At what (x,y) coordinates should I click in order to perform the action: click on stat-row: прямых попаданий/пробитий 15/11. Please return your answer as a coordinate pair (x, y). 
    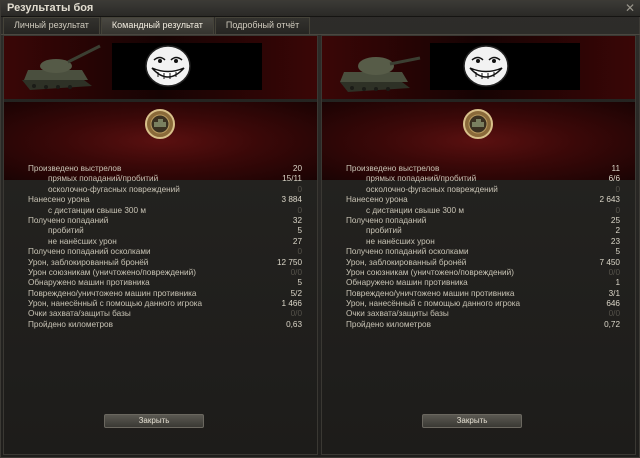
    Looking at the image, I should click on (165, 179).